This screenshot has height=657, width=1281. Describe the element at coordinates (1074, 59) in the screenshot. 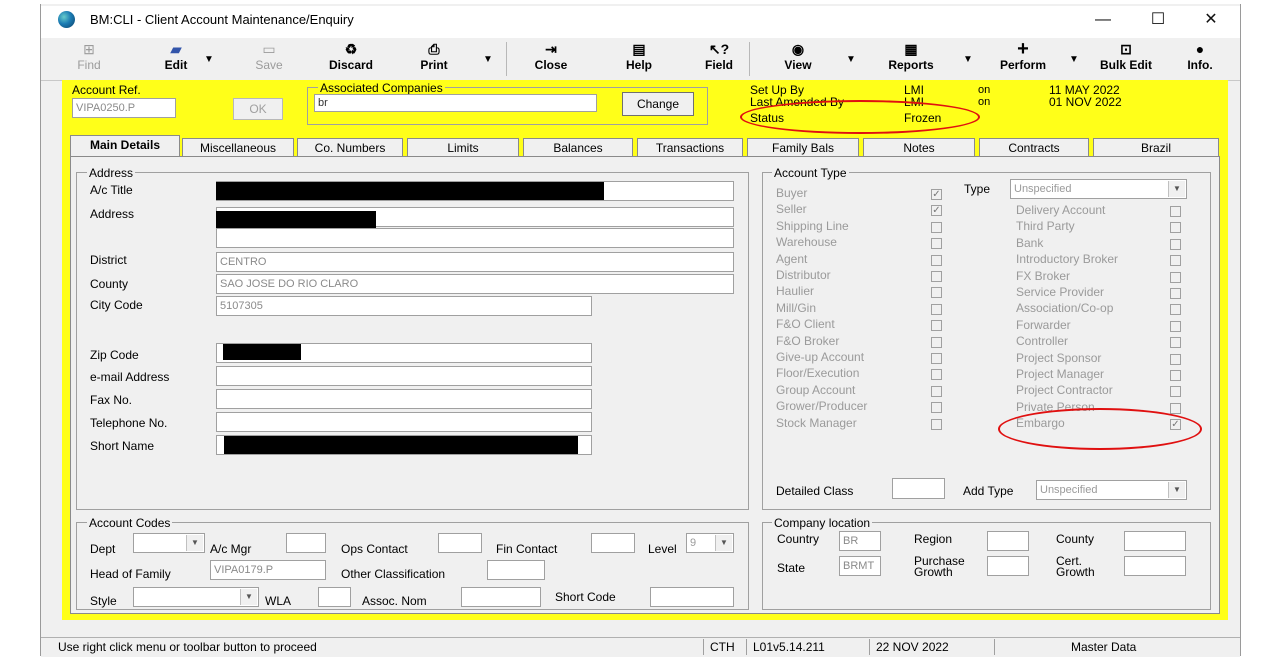

I see `perform-dropdown-icon: ▼` at that location.